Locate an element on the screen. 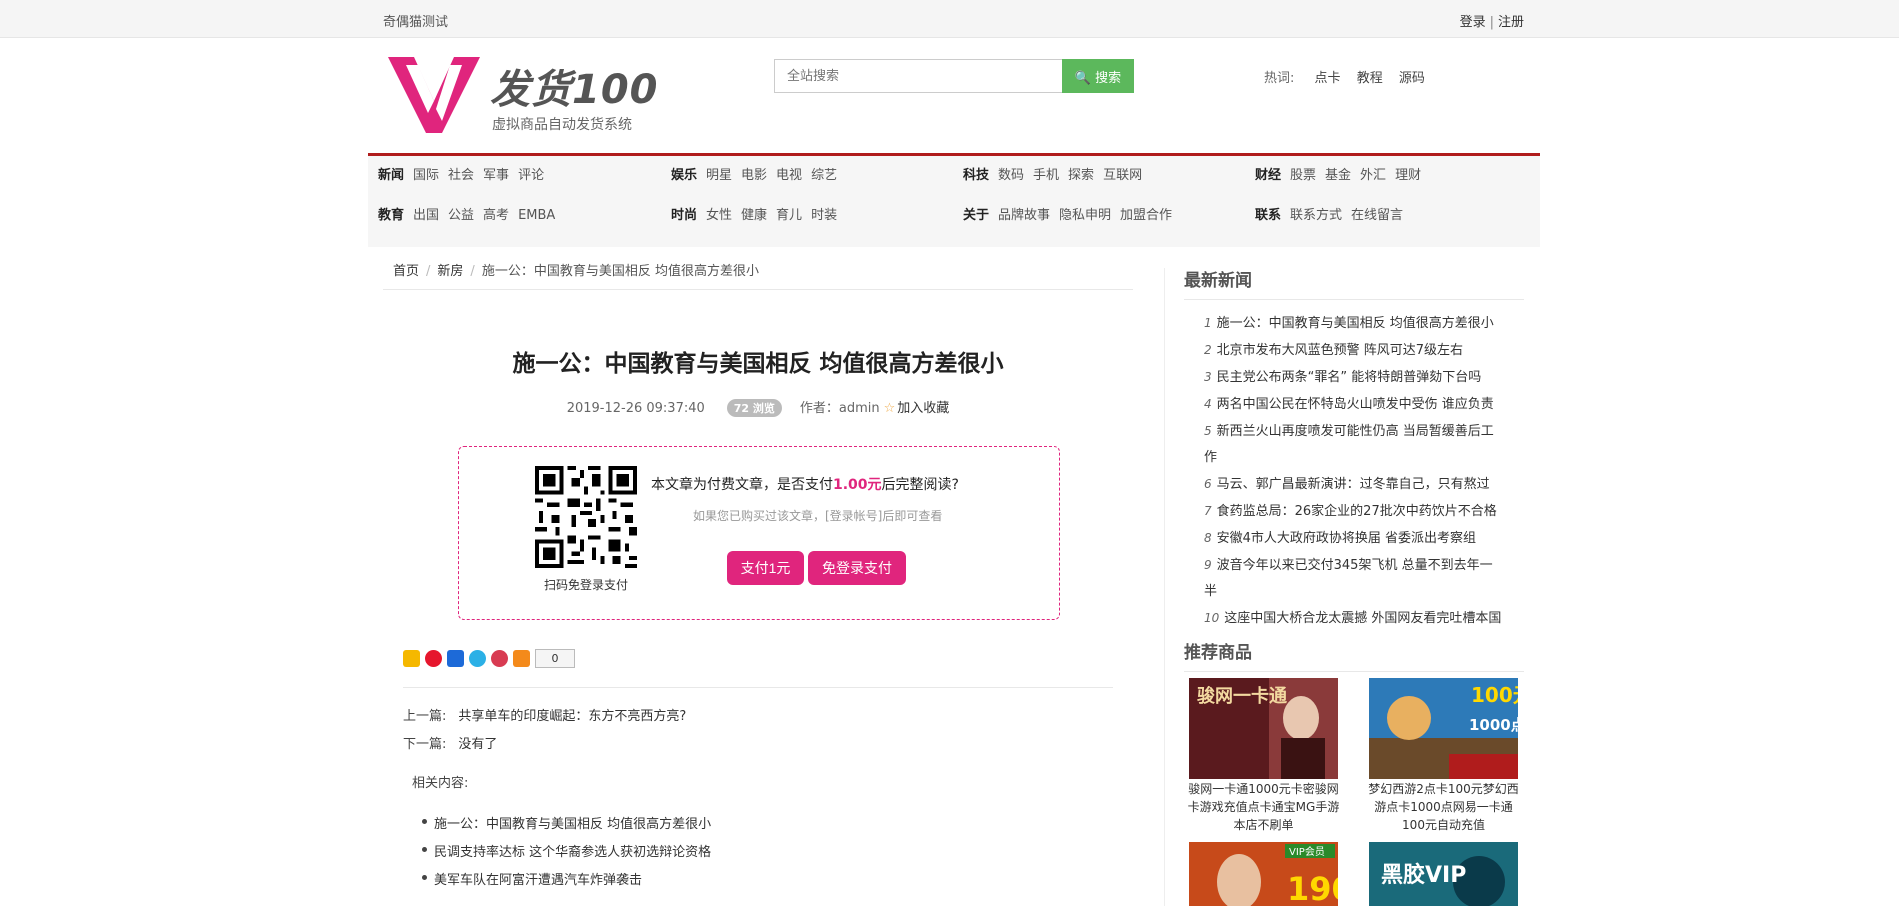 Image resolution: width=1899 pixels, height=906 pixels. paywall-message: 本文章为付费文章，是否支付1.00元后完整阅读? is located at coordinates (805, 484).